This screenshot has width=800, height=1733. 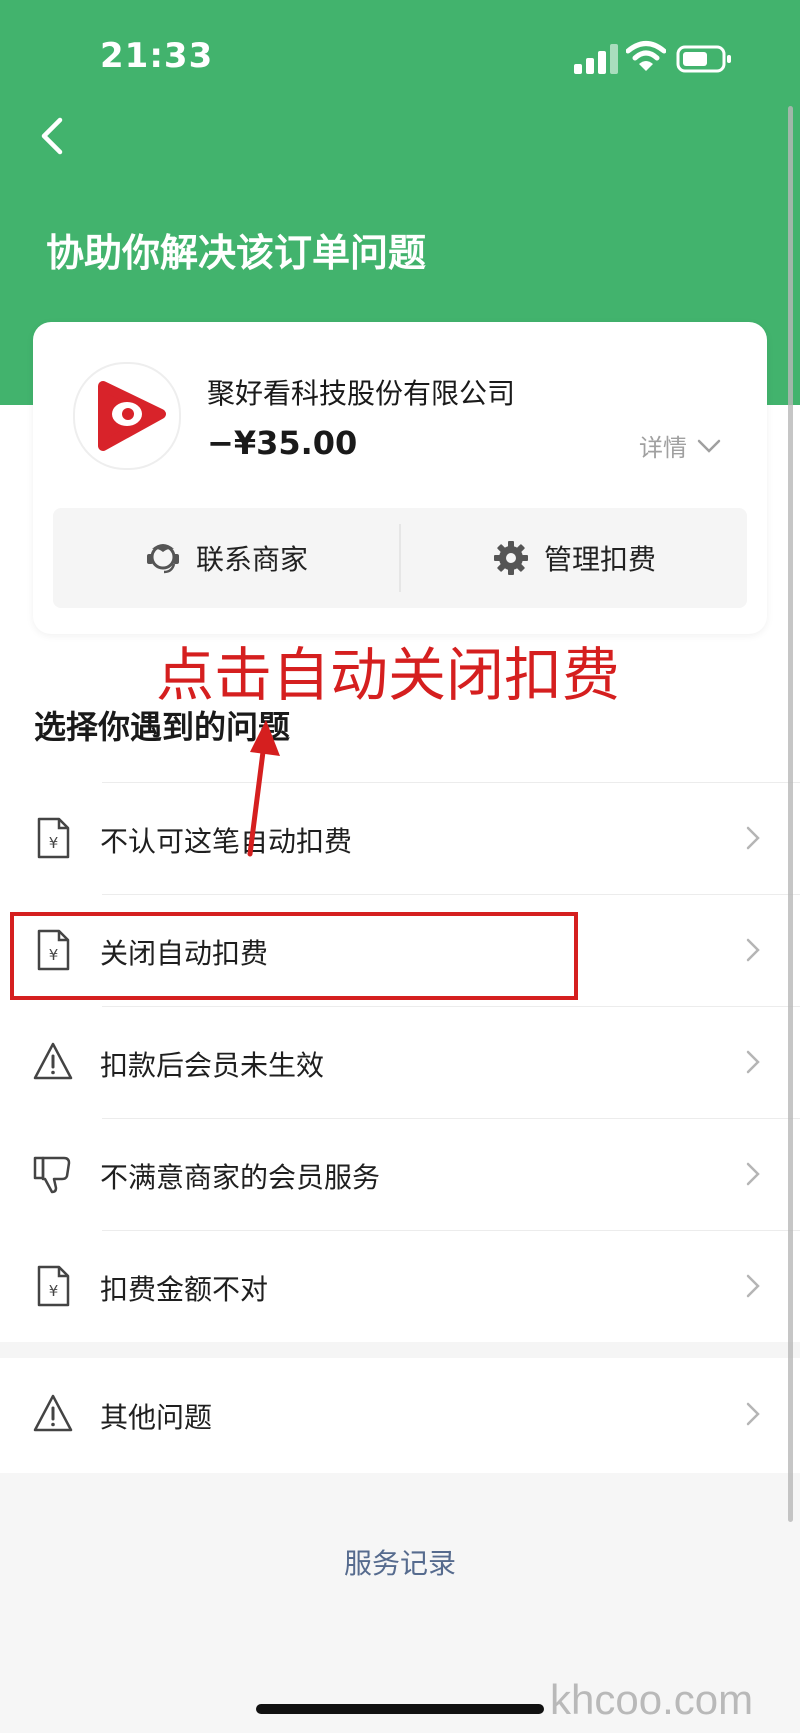 What do you see at coordinates (709, 446) in the screenshot?
I see `chevron-down-icon` at bounding box center [709, 446].